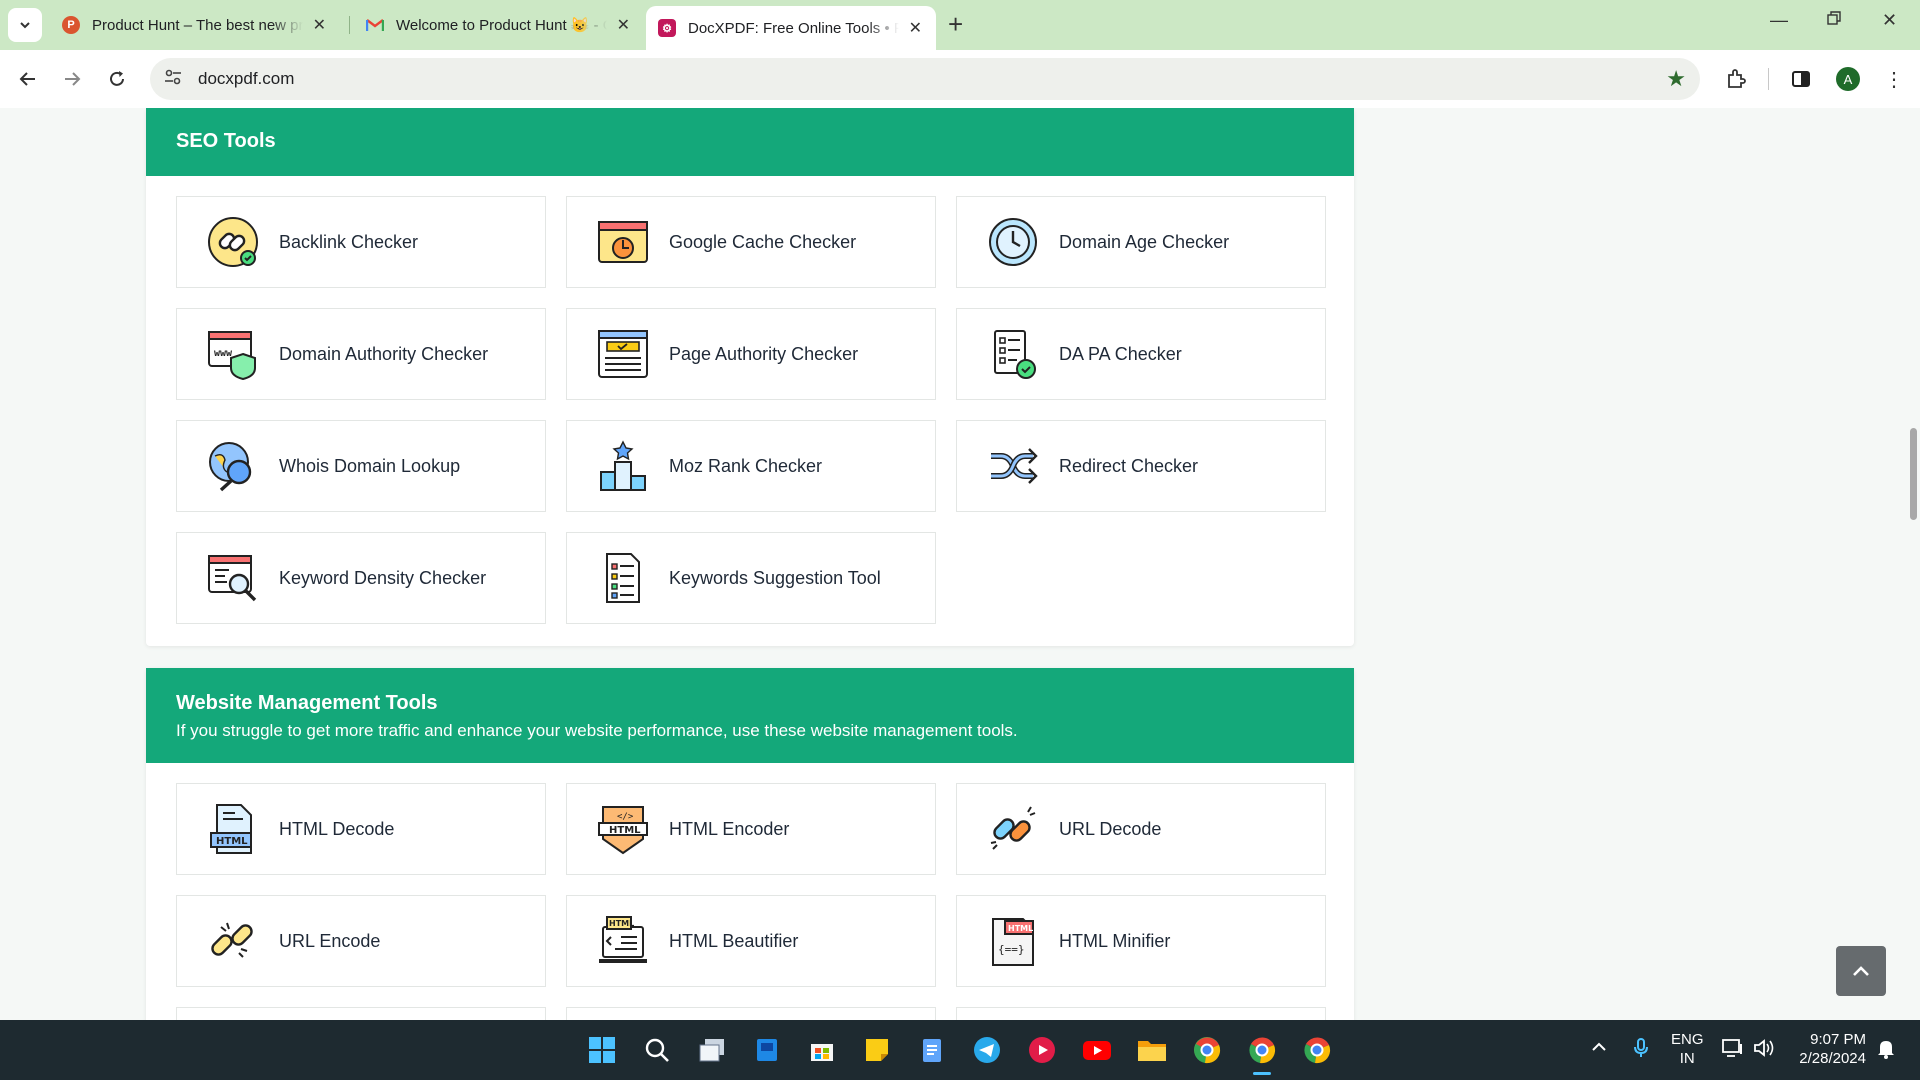  Describe the element at coordinates (623, 465) in the screenshot. I see `podium-icon` at that location.